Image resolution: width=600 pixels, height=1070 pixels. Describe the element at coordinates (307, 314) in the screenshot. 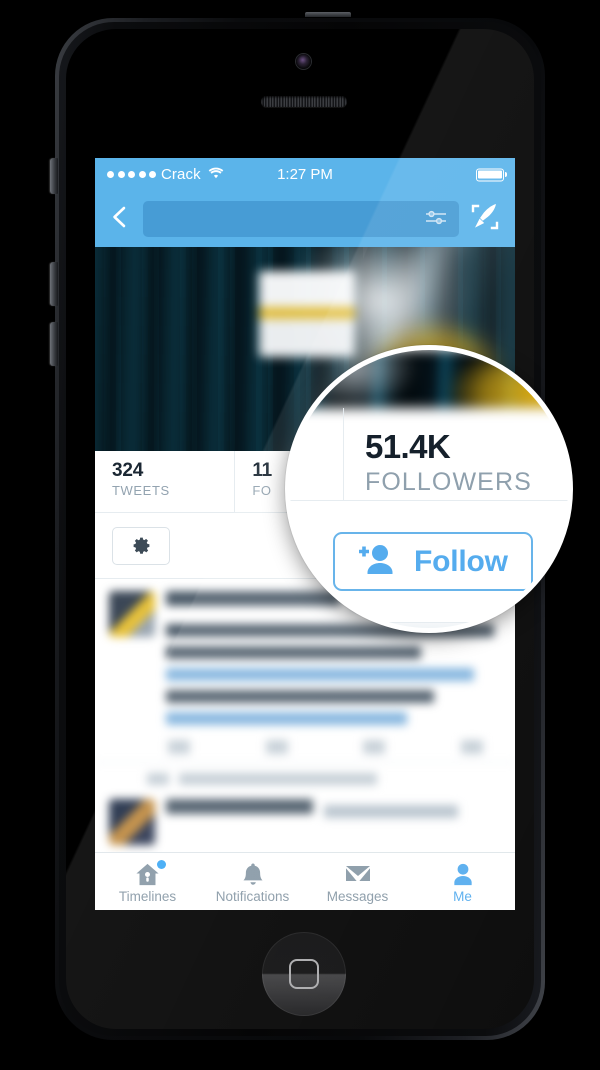

I see `banner-card-shape` at that location.